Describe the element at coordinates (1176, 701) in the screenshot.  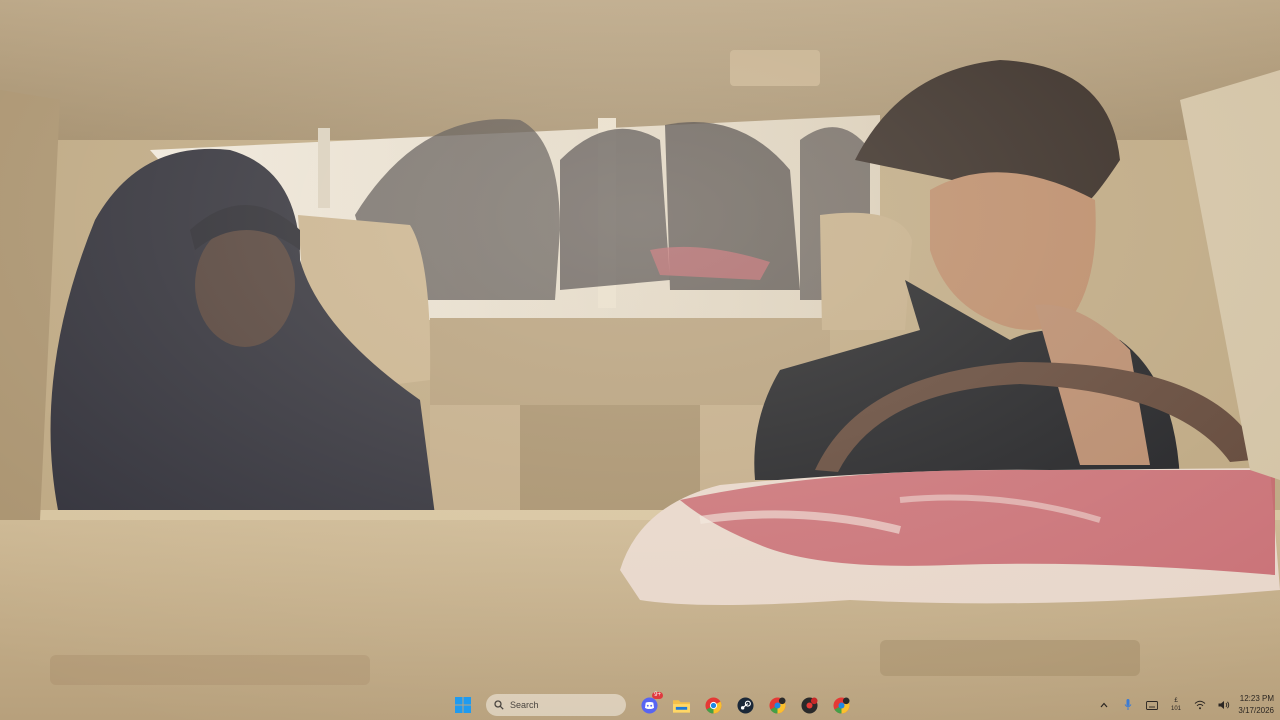
I see `language-symbol: £` at that location.